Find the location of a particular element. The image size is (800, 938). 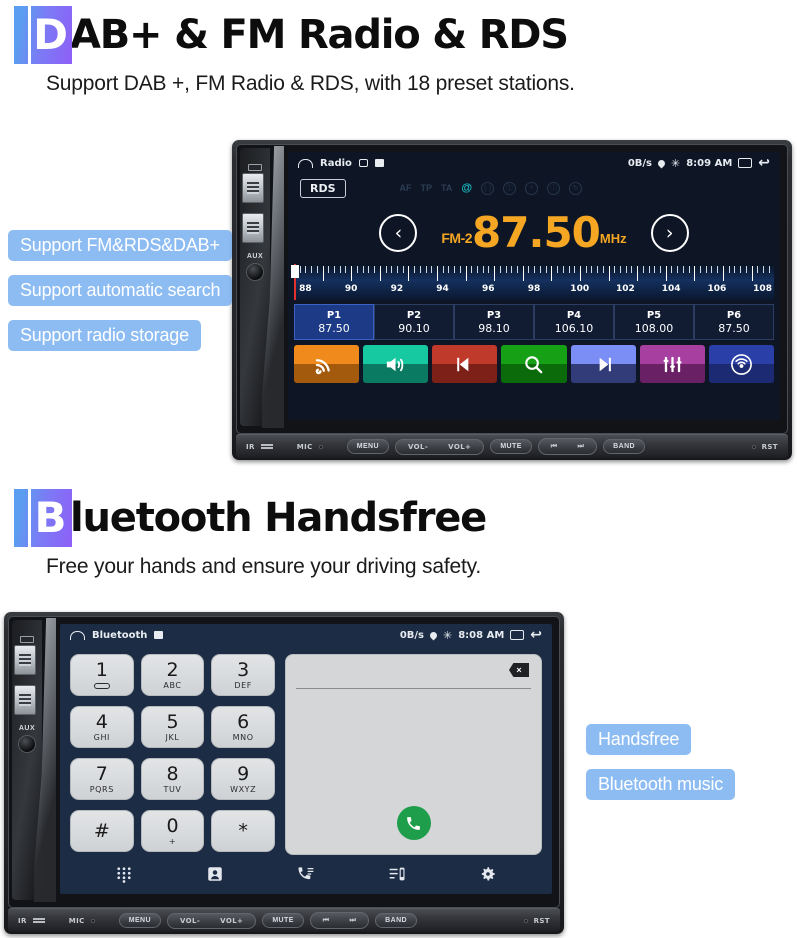

preset-p6: P6 87.50 is located at coordinates (734, 322).